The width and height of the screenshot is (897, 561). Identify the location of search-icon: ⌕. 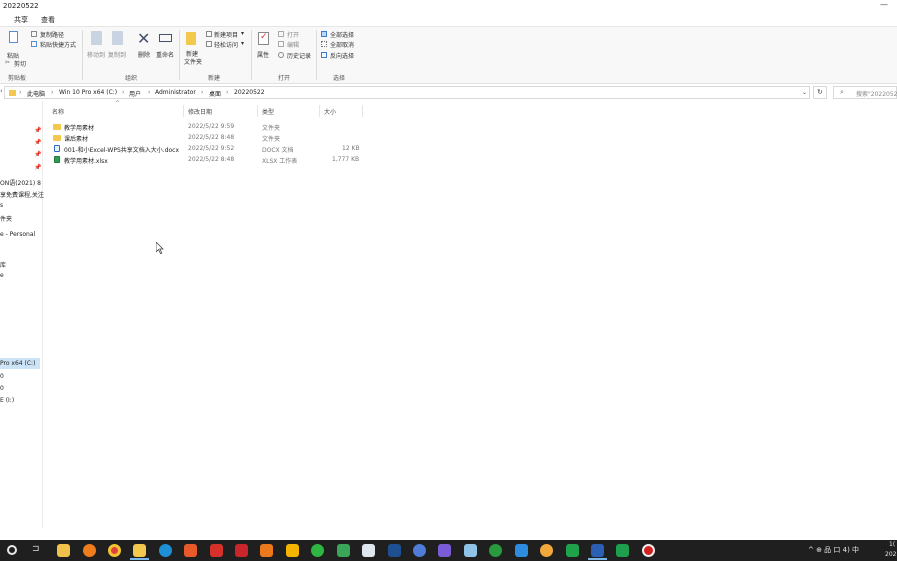
(842, 92).